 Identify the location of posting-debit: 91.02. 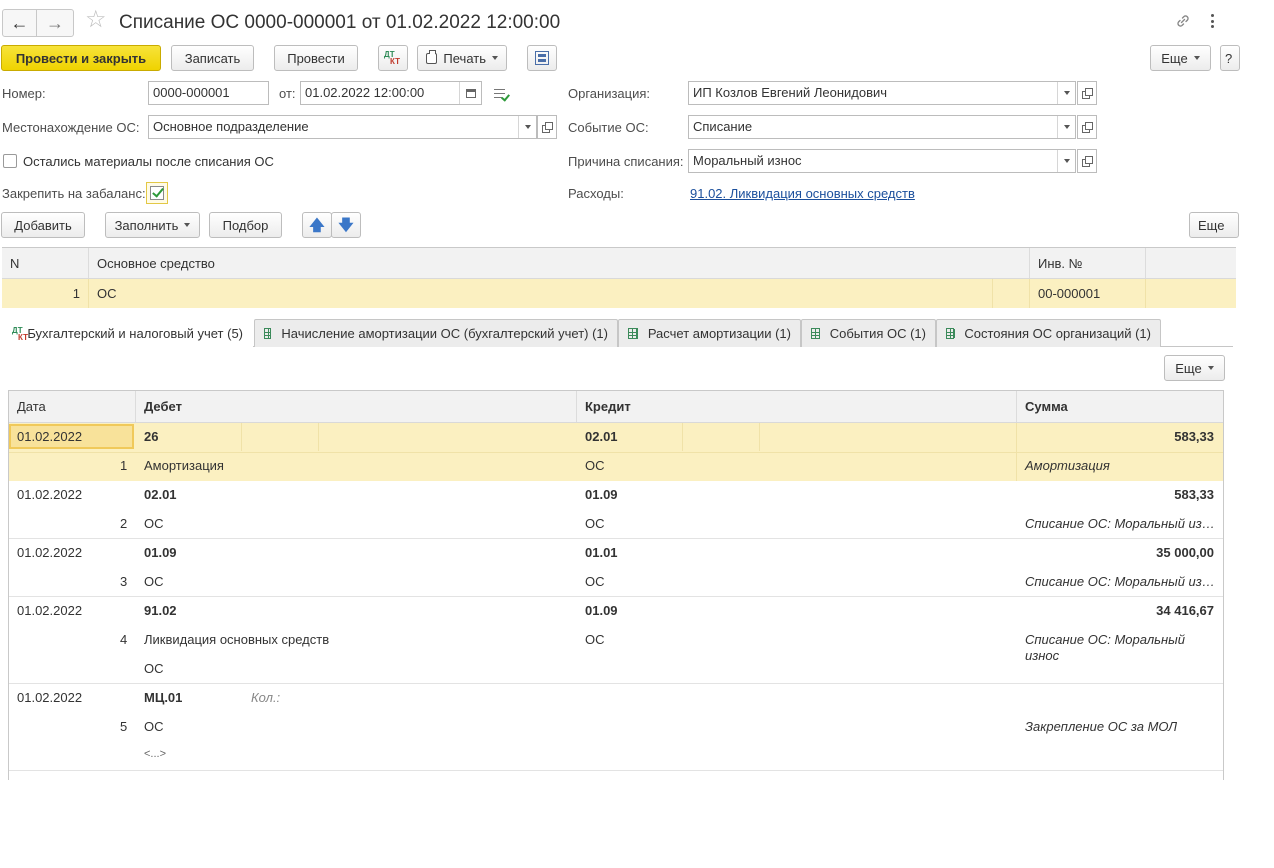
(160, 610).